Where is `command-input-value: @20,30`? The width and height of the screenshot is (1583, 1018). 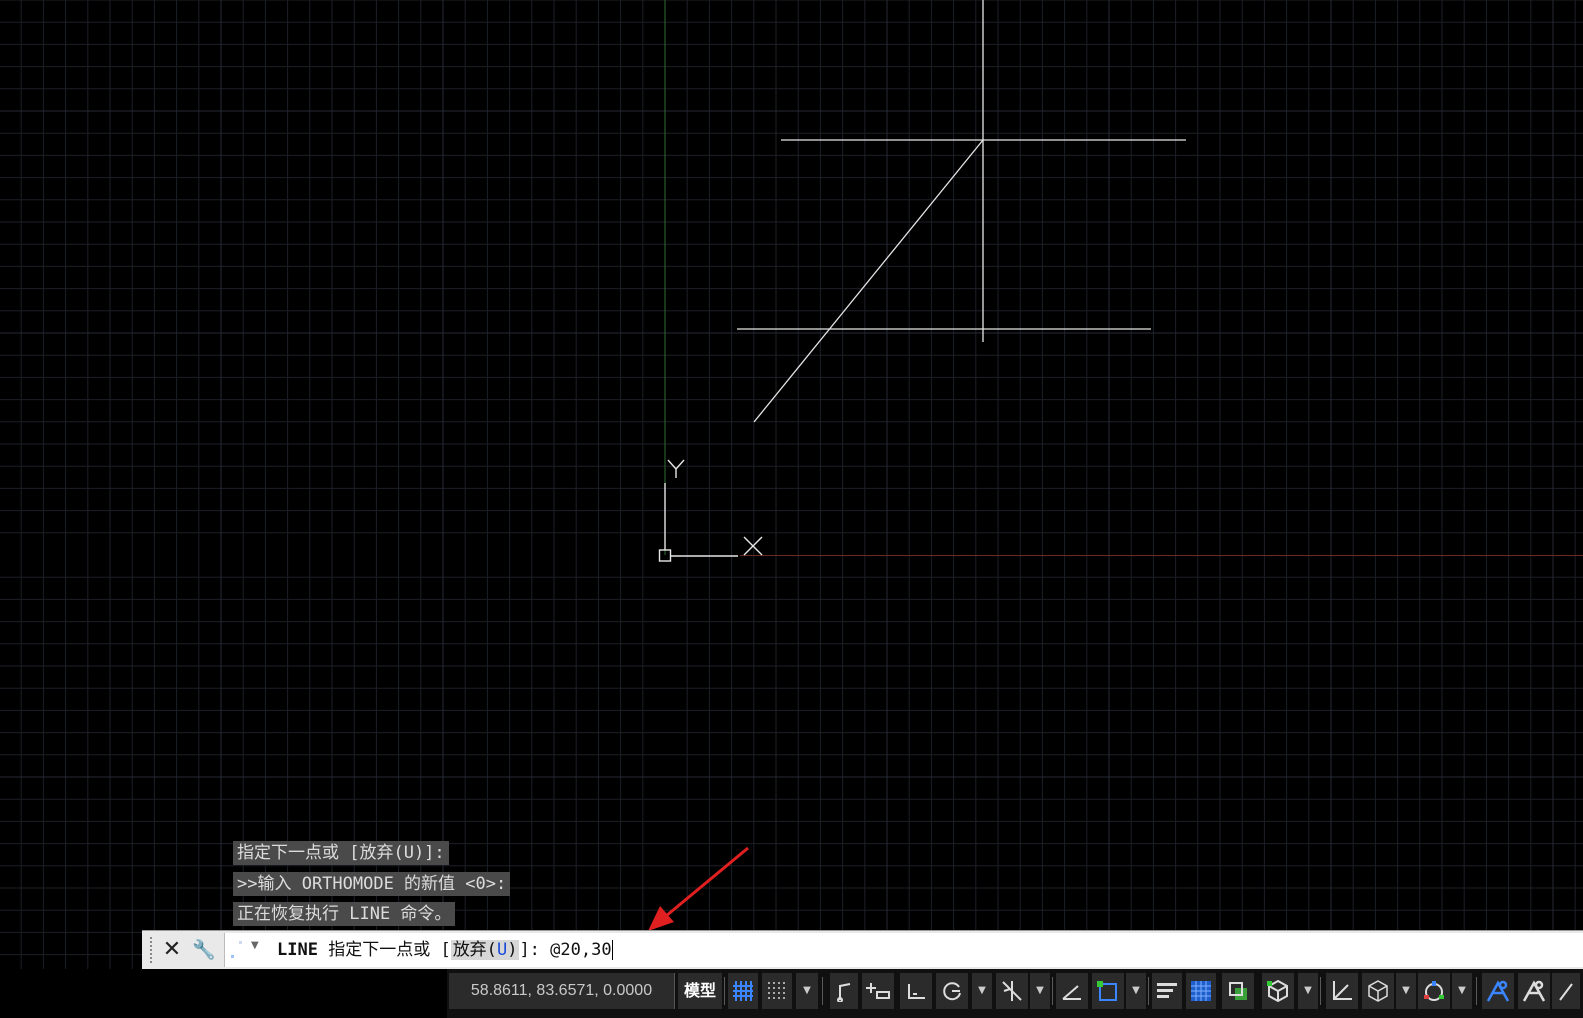
command-input-value: @20,30 is located at coordinates (580, 950).